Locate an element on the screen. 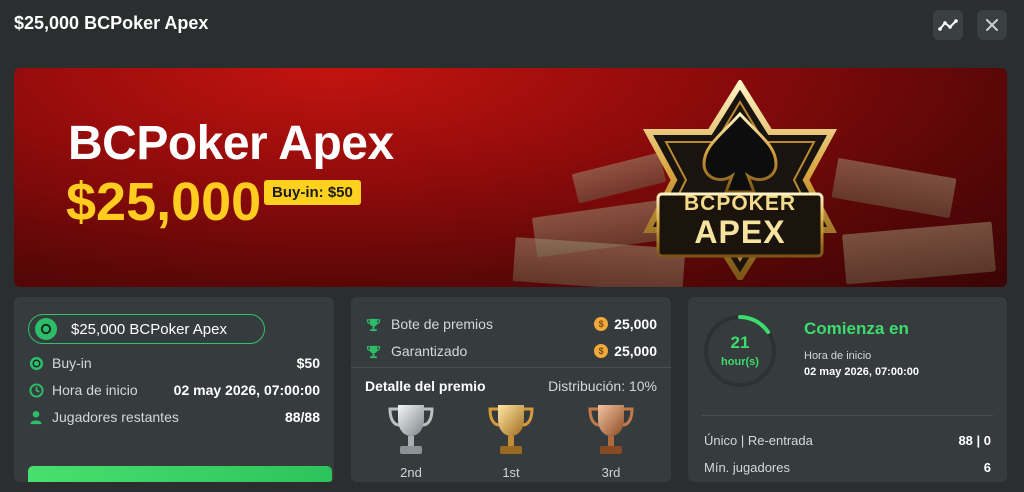 The image size is (1024, 492). prize-pool-value: 25,000 is located at coordinates (635, 324).